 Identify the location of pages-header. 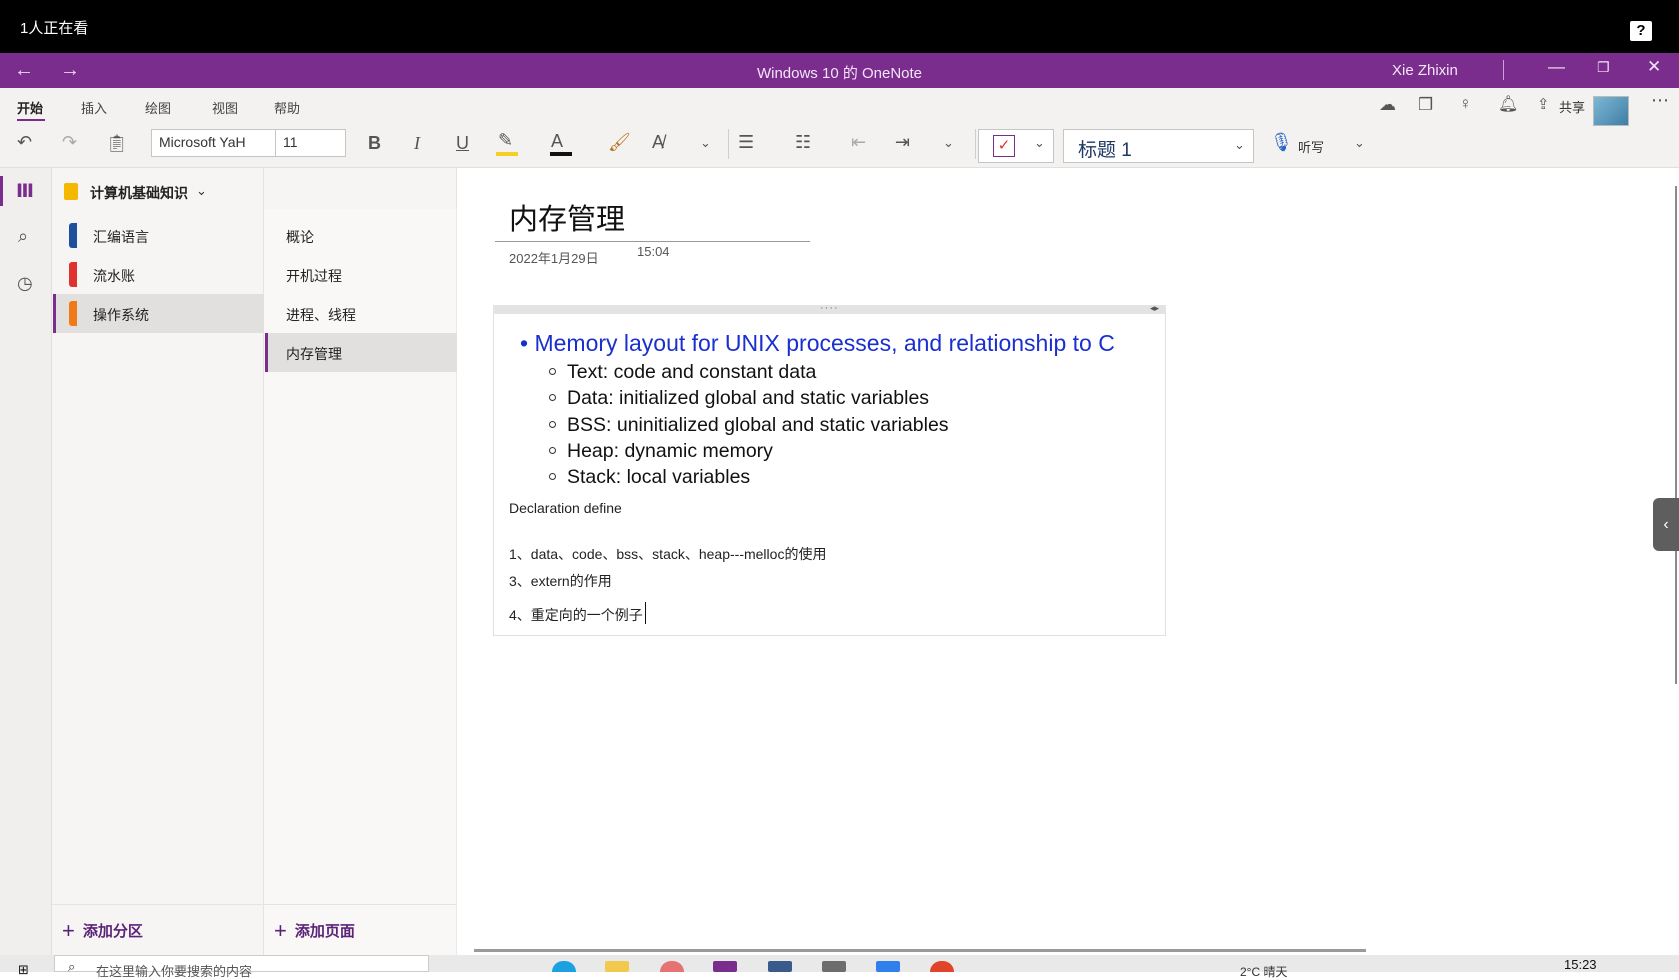
(360, 188).